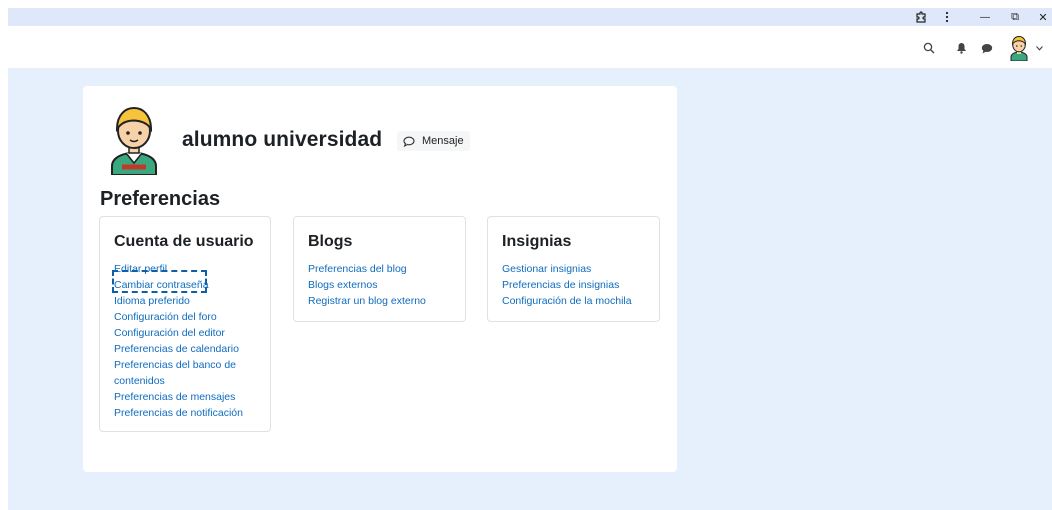 The image size is (1052, 510). What do you see at coordinates (178, 413) in the screenshot?
I see `link-notification-preferences: Preferencias de notificación` at bounding box center [178, 413].